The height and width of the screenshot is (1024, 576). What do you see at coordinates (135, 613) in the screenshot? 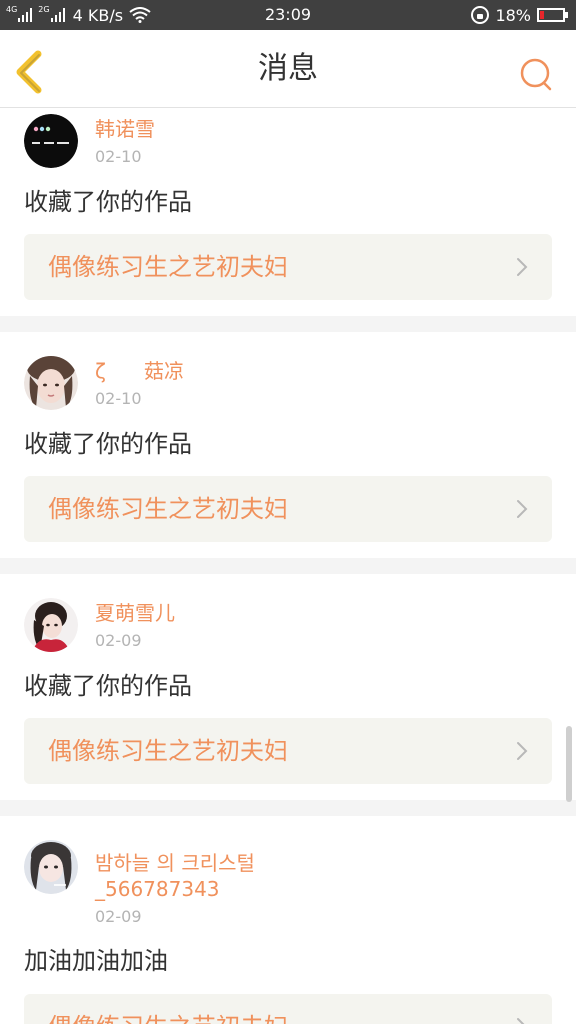
I see `username: 夏萌雪儿` at bounding box center [135, 613].